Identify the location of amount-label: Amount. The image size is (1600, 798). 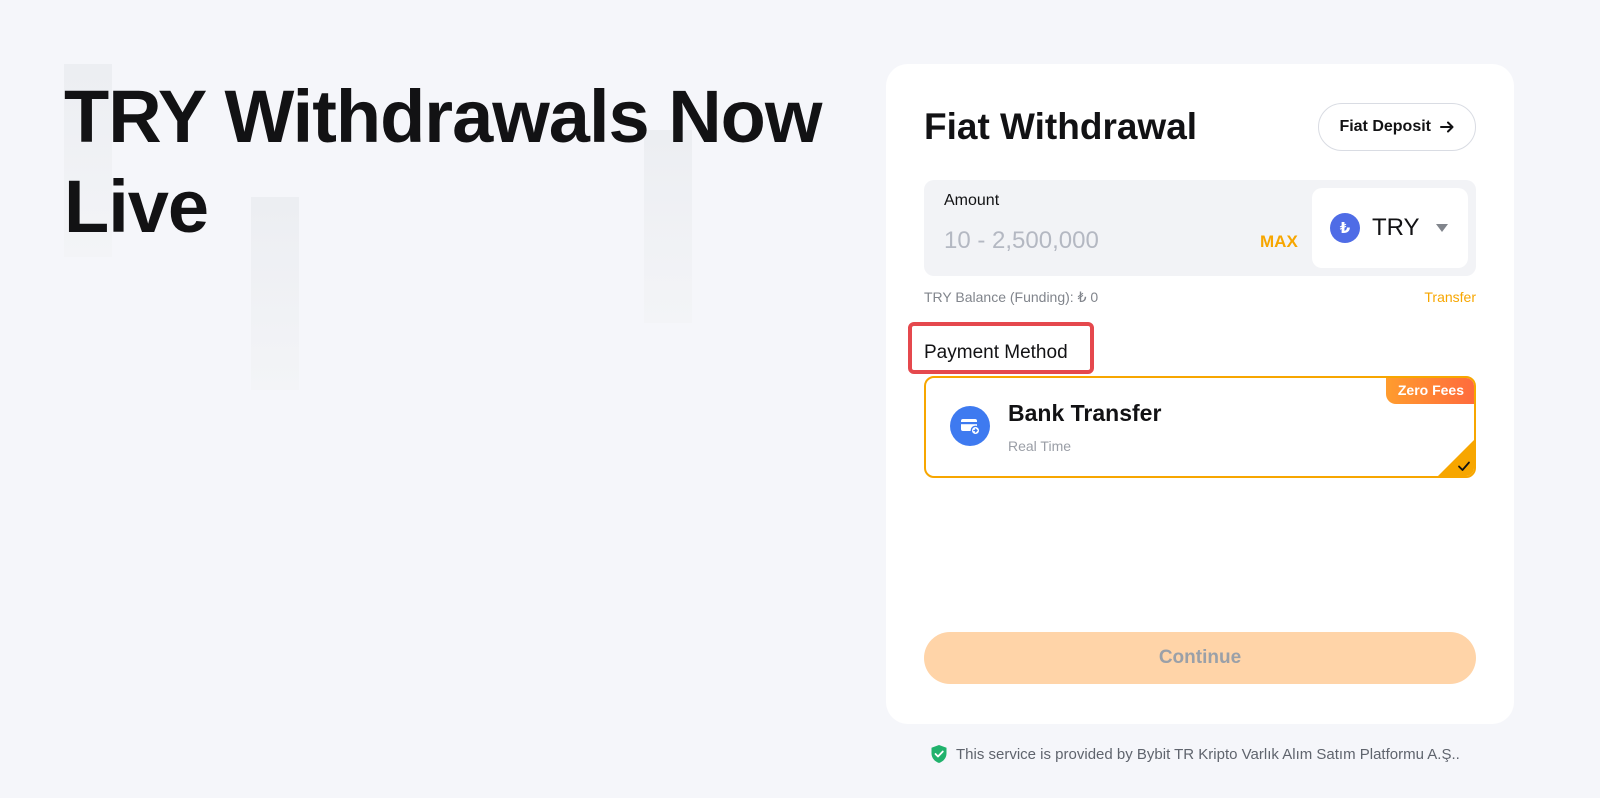
(972, 200).